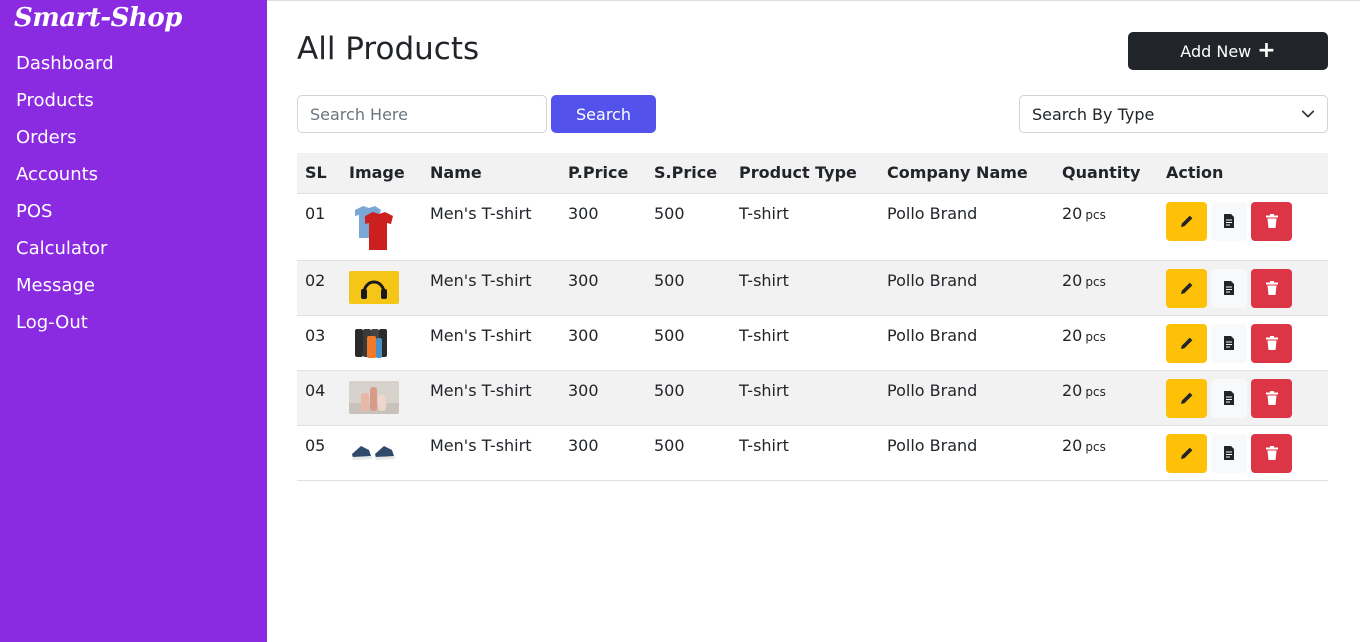 The width and height of the screenshot is (1360, 642). What do you see at coordinates (319, 288) in the screenshot?
I see `cell-sl: 02` at bounding box center [319, 288].